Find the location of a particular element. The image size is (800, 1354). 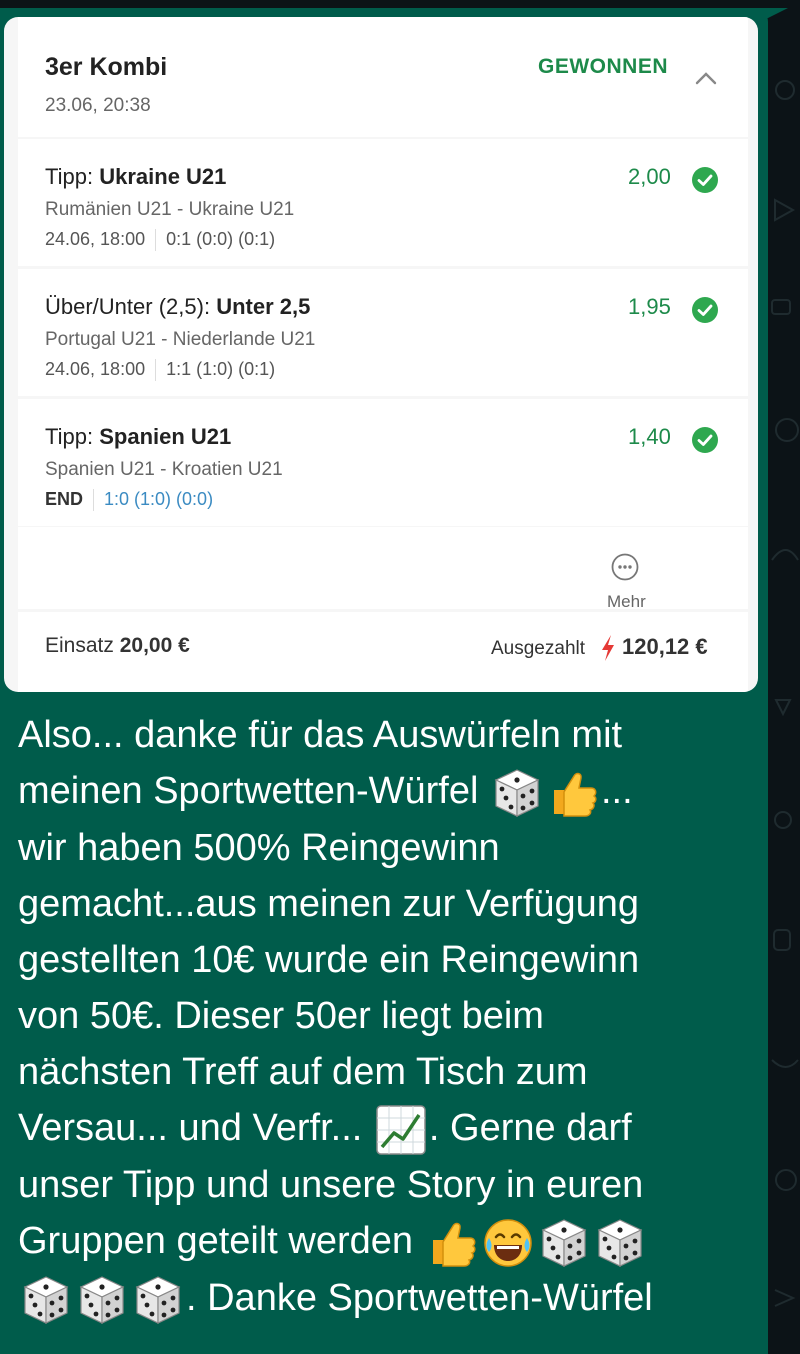

selection-odds: 2,00 is located at coordinates (649, 176).